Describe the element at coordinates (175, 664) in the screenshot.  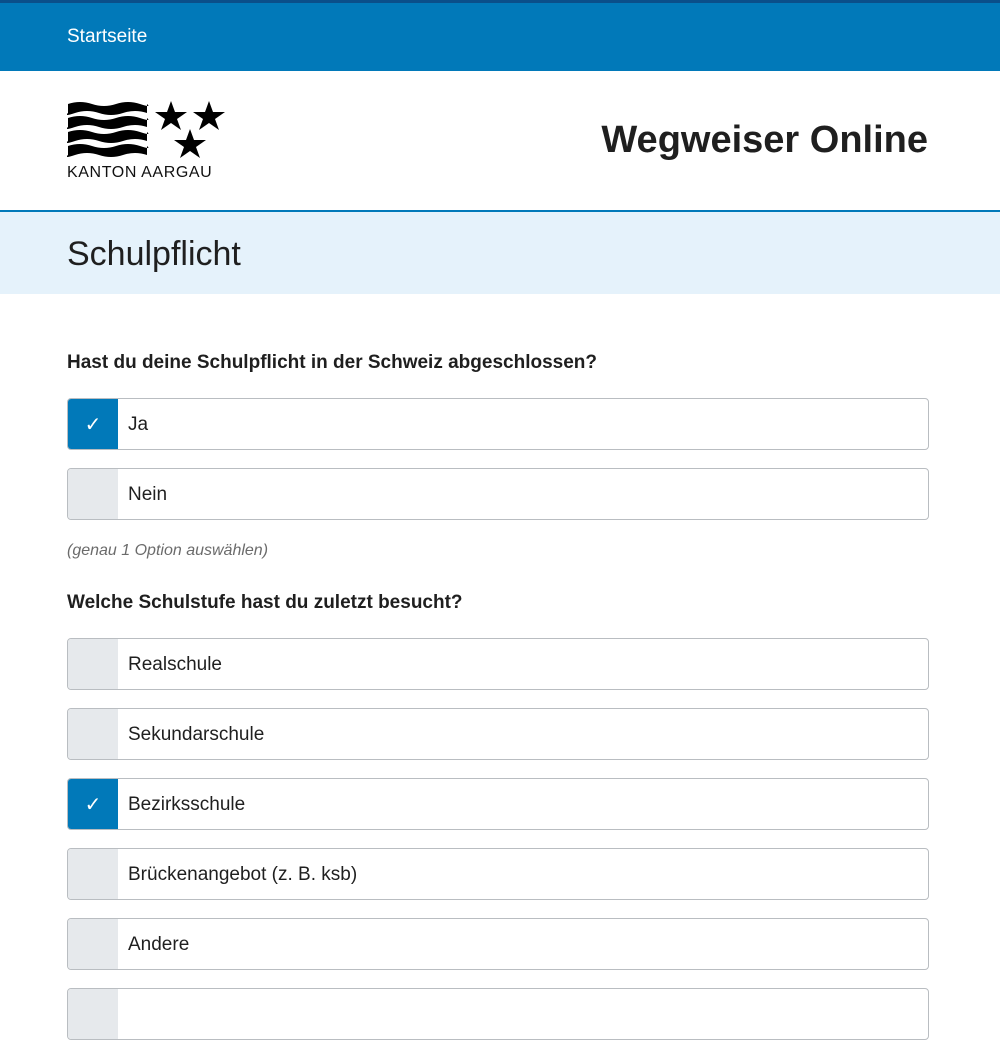
I see `option-label: Realschule` at that location.